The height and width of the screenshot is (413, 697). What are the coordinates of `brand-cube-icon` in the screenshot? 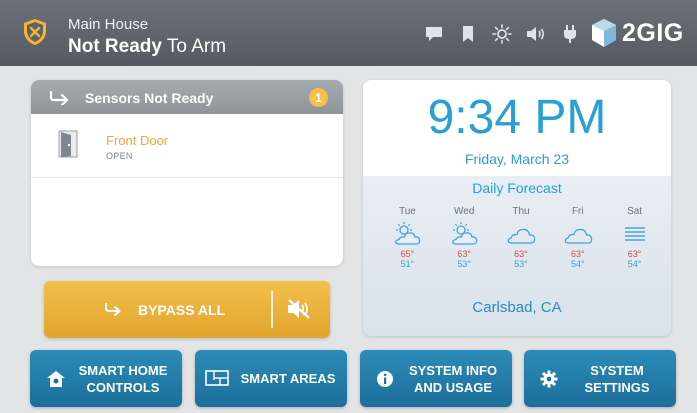 It's located at (604, 33).